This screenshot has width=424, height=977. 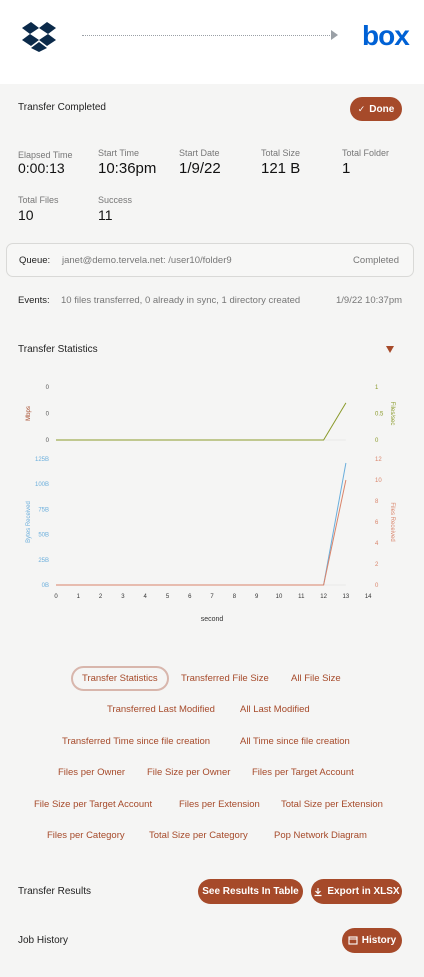 I want to click on events-label: Events:, so click(x=34, y=300).